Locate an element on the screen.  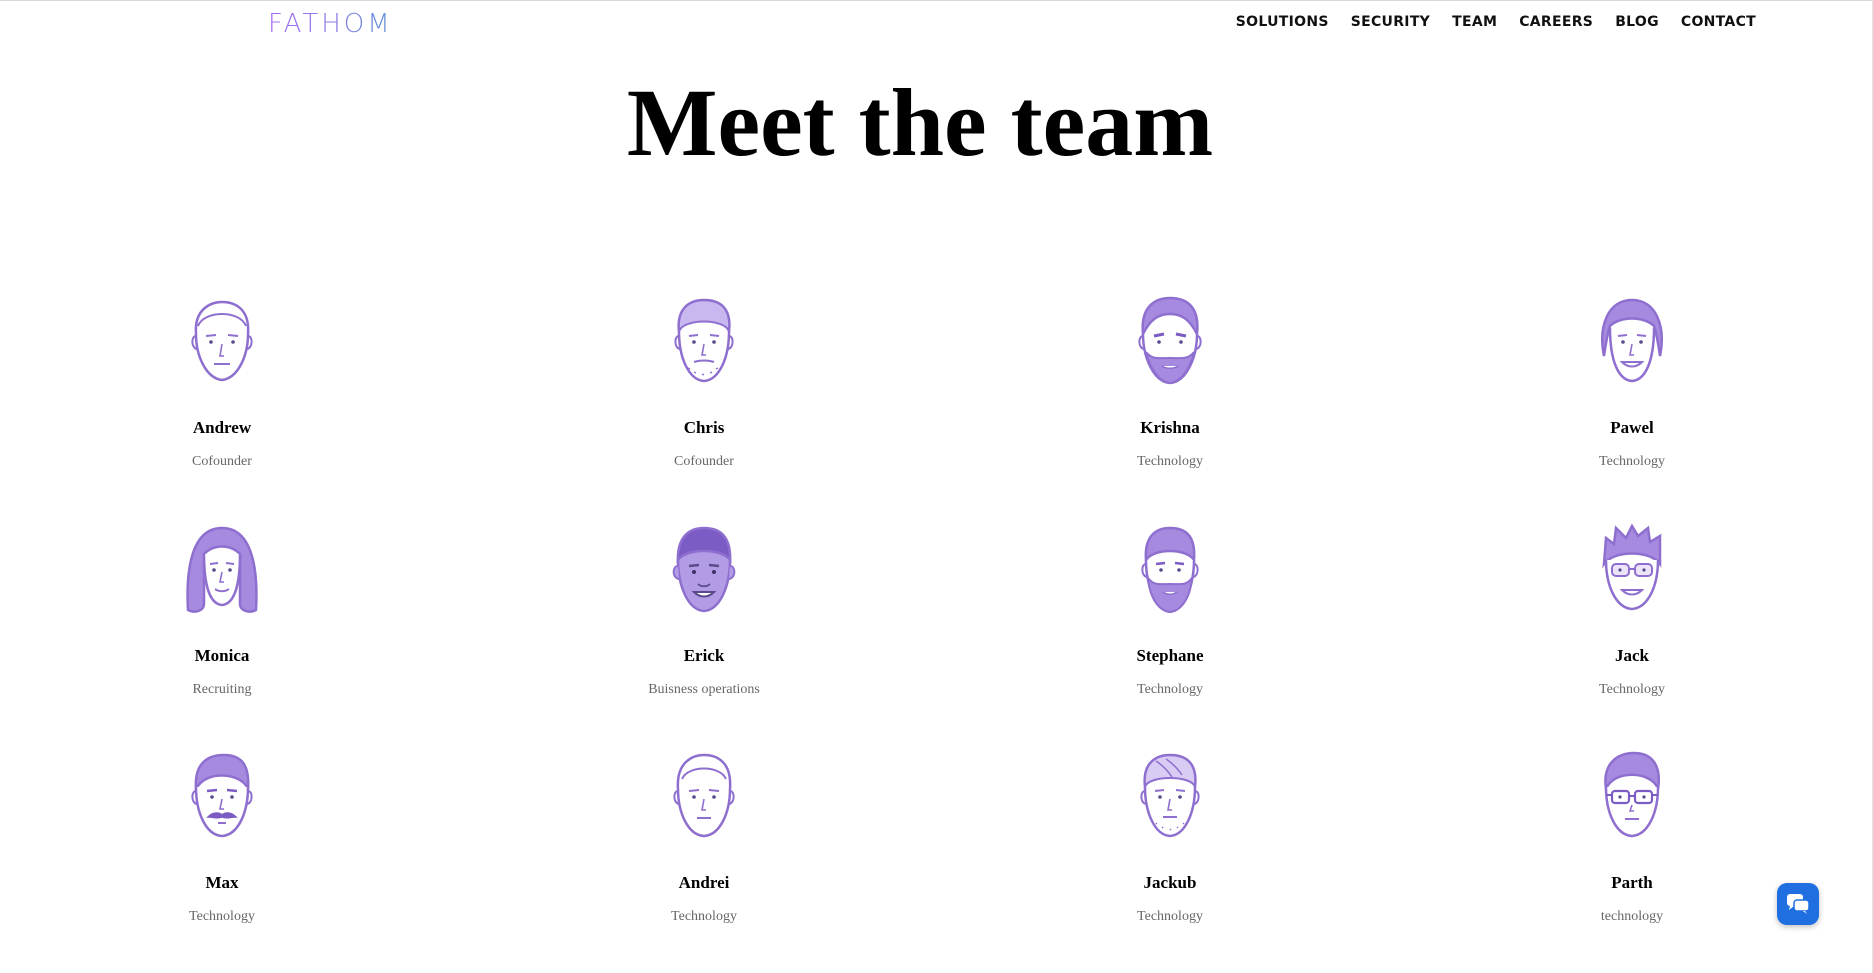
member-name: Andrew is located at coordinates (222, 427).